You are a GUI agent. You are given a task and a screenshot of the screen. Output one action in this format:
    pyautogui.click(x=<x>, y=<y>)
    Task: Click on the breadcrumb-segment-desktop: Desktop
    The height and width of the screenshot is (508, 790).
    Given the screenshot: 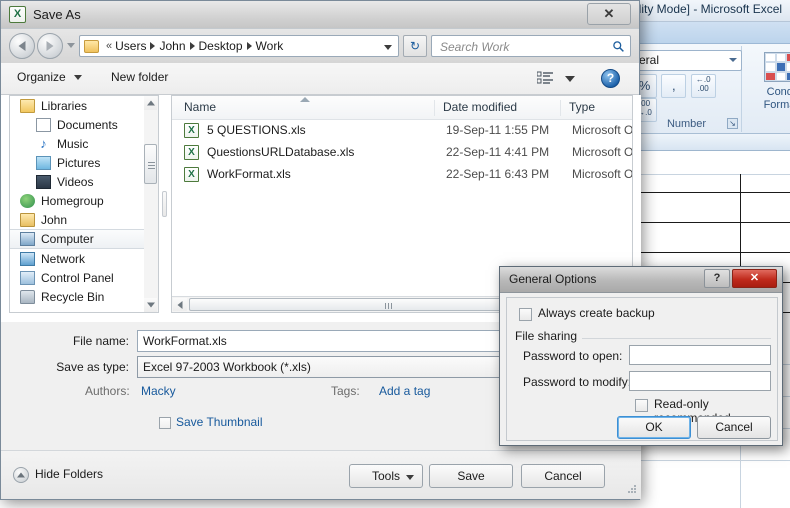 What is the action you would take?
    pyautogui.click(x=221, y=46)
    